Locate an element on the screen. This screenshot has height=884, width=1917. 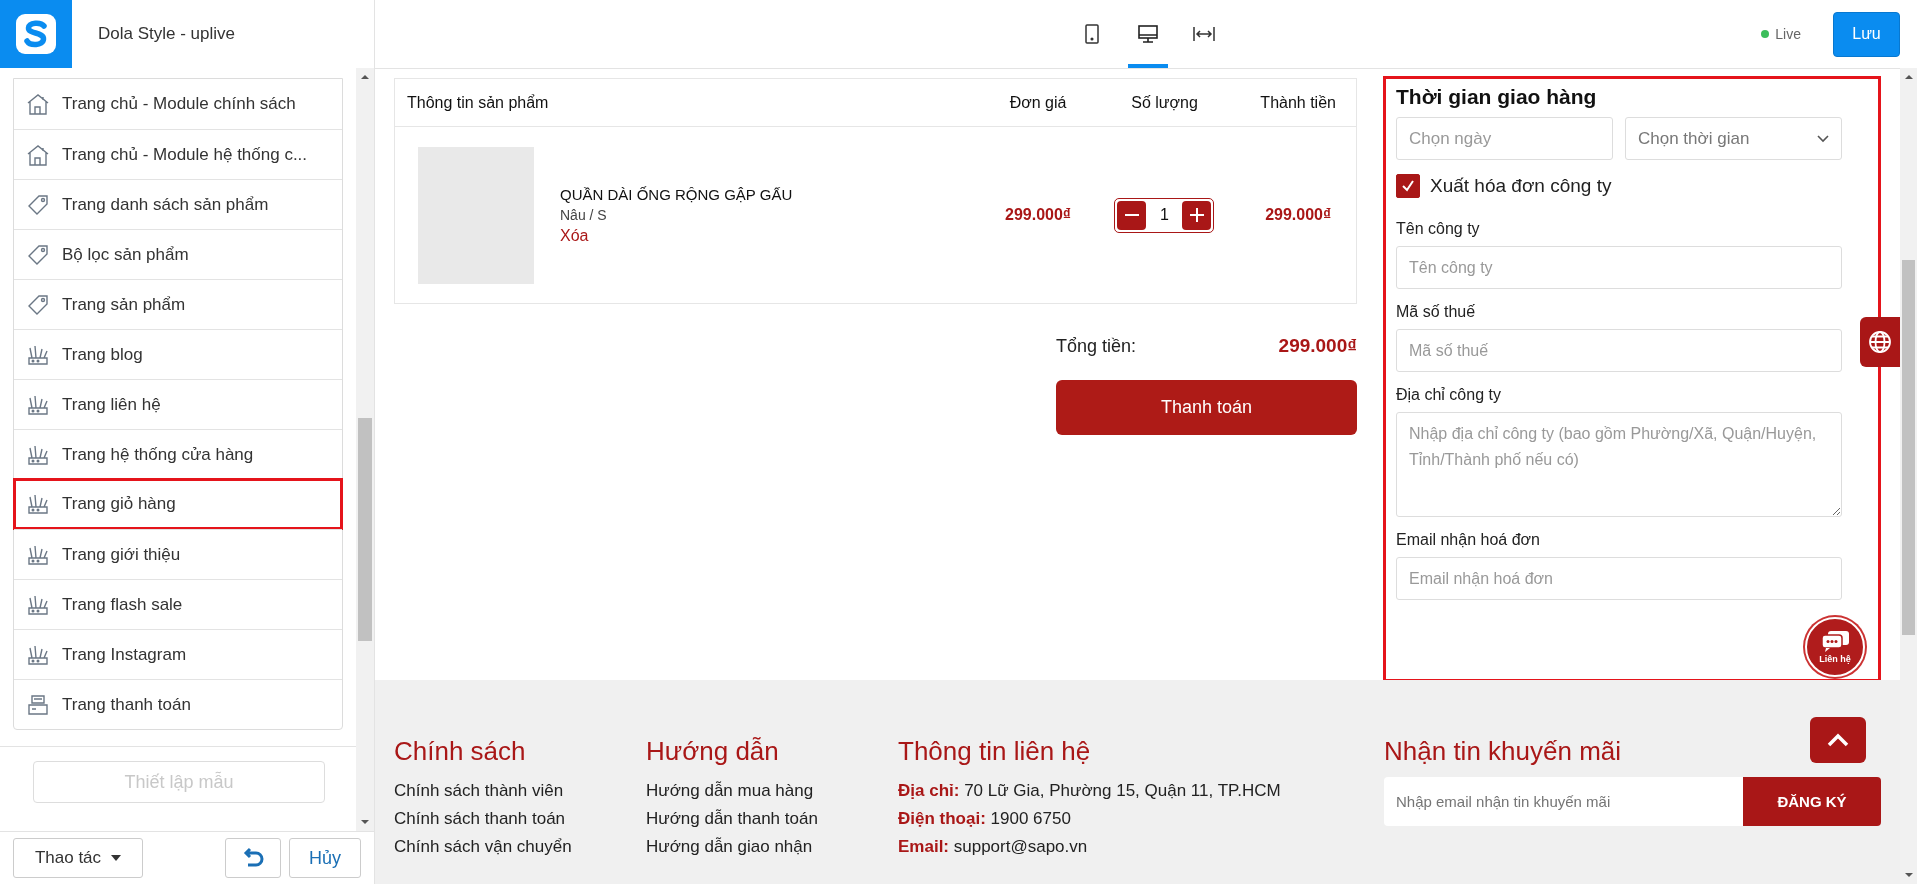
column-header: Đơn giá is located at coordinates (1038, 102).